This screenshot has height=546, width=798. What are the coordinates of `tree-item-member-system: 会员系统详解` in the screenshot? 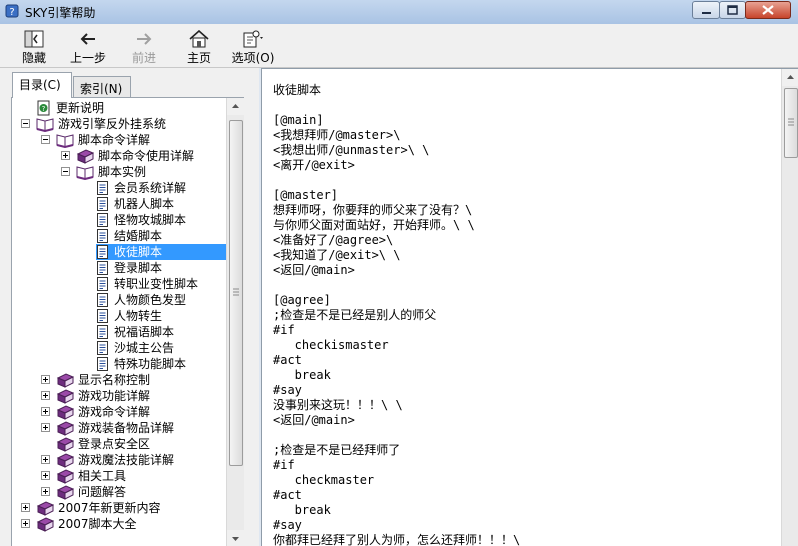 It's located at (142, 188).